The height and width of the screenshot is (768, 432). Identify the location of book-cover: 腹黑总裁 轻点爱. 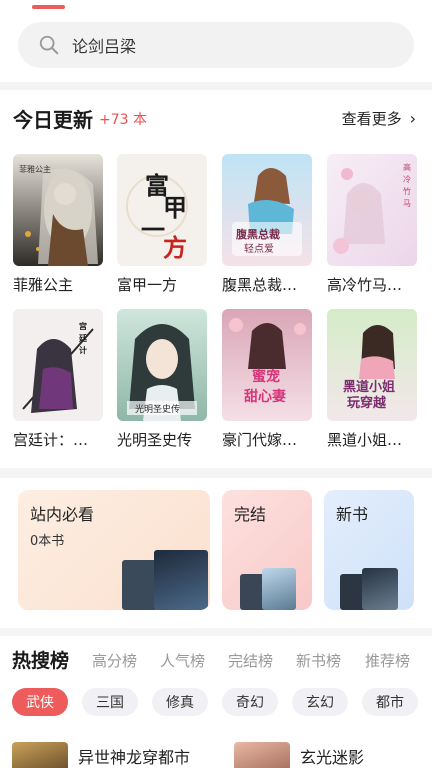
(267, 210).